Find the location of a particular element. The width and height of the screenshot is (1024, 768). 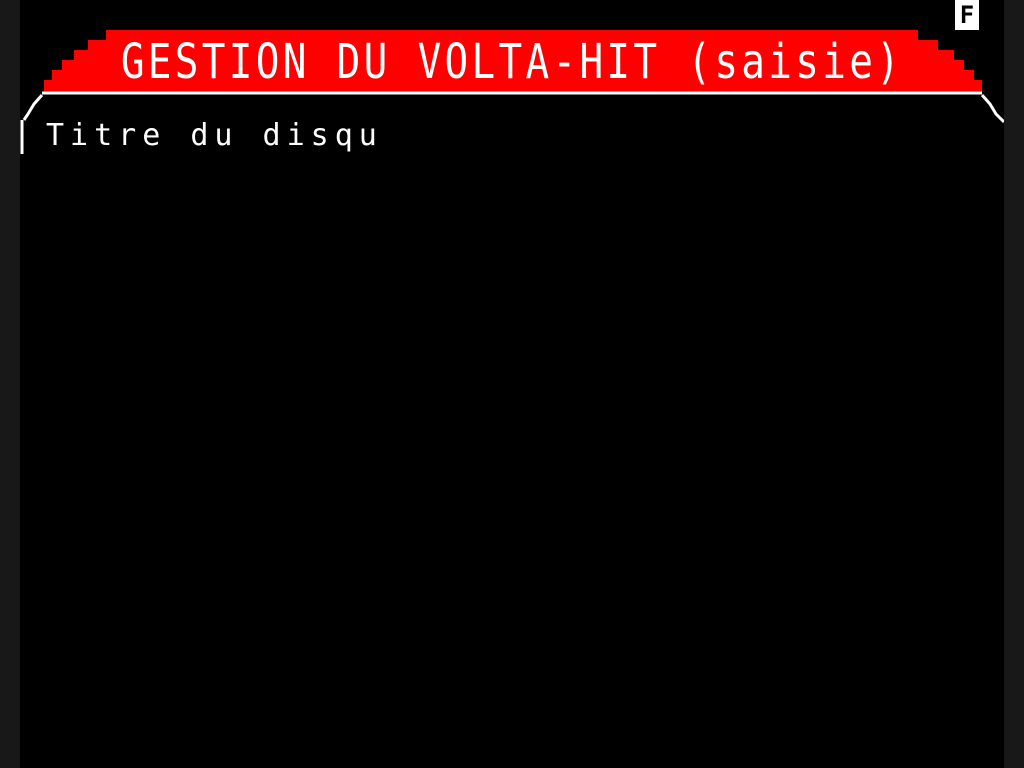

page-title: GESTION DU VOLTA-HIT (saisie) is located at coordinates (512, 62).